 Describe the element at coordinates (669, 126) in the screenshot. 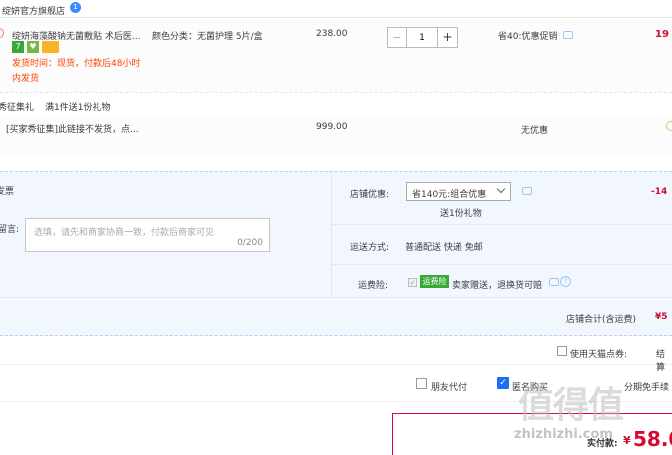

I see `item2-image` at that location.